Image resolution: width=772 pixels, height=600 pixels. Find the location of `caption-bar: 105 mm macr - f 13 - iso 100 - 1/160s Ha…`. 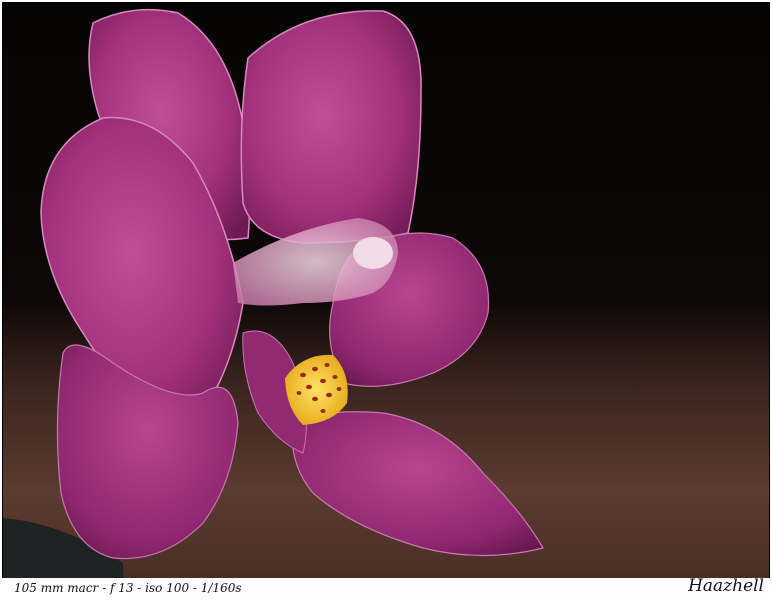

caption-bar: 105 mm macr - f 13 - iso 100 - 1/160s Ha… is located at coordinates (386, 588).